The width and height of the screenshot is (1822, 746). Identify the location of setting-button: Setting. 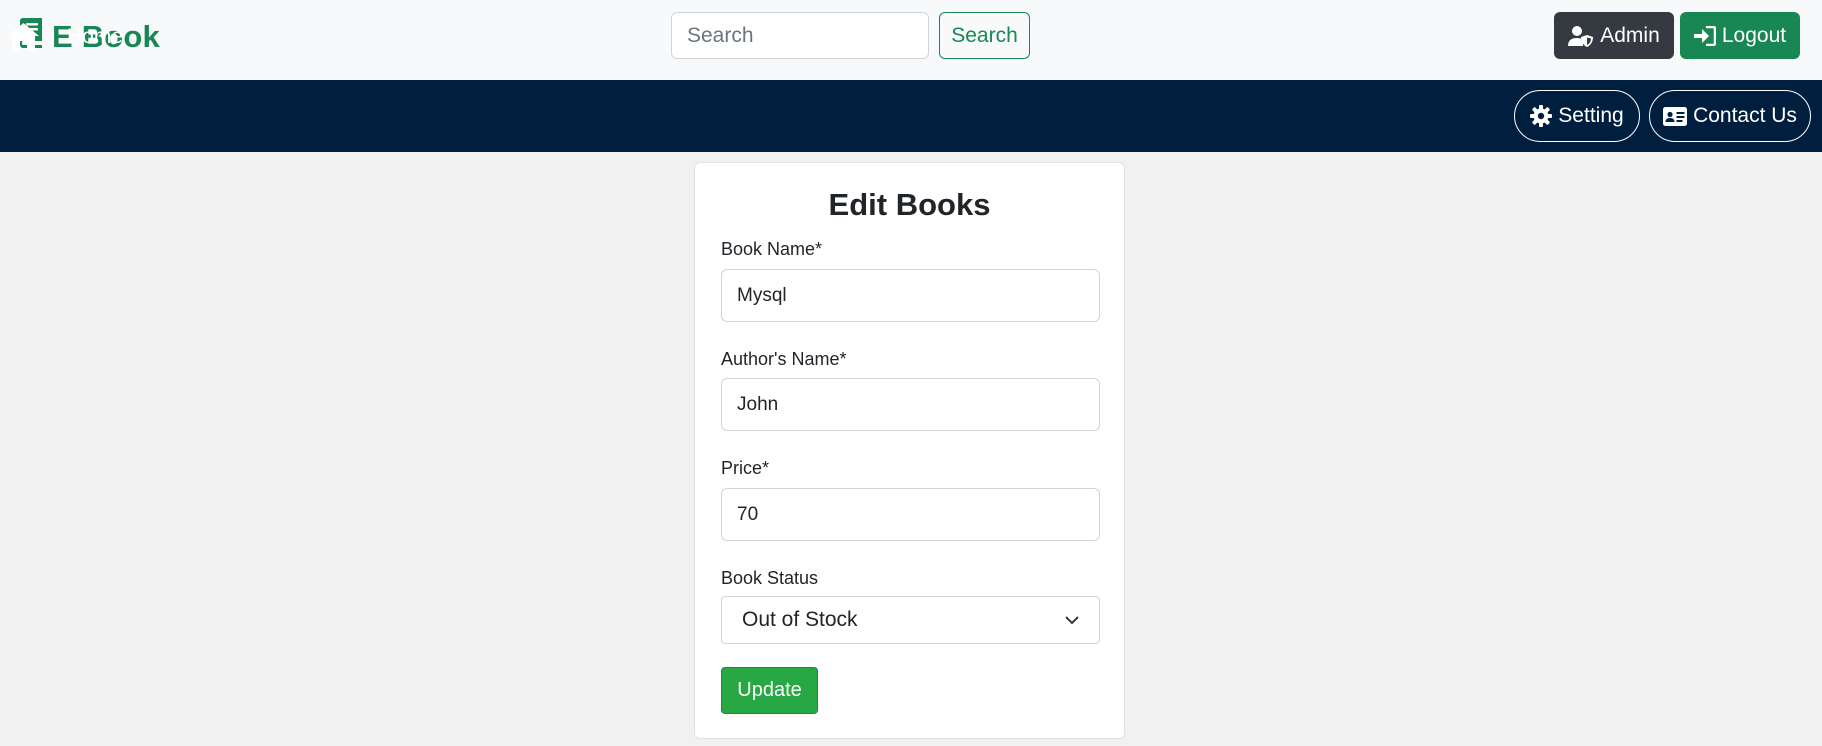
(1577, 116).